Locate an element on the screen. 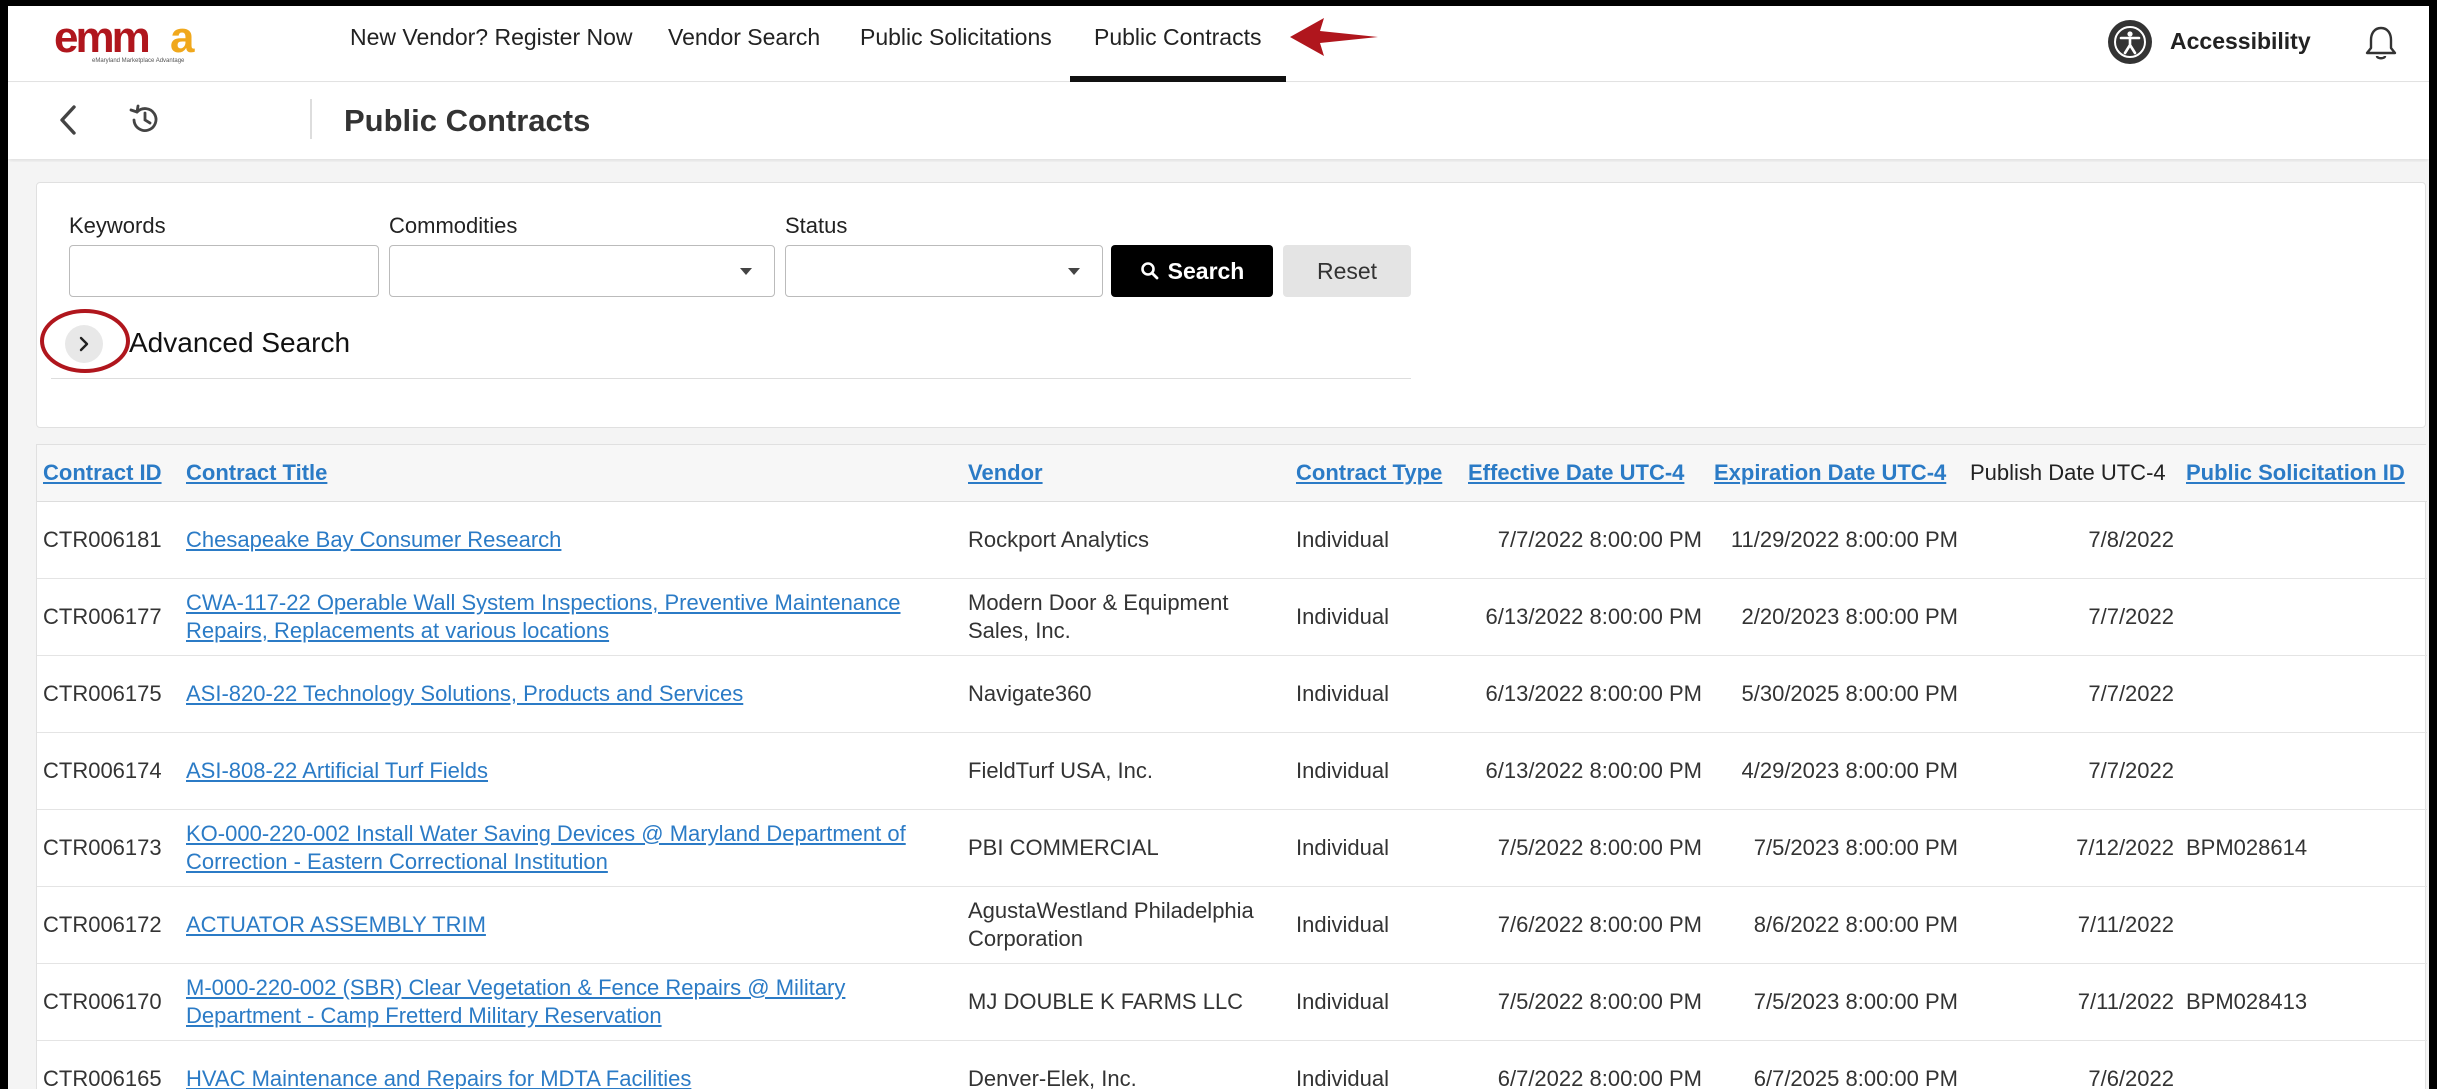 The image size is (2437, 1089). reset-button-label: Reset is located at coordinates (1347, 270).